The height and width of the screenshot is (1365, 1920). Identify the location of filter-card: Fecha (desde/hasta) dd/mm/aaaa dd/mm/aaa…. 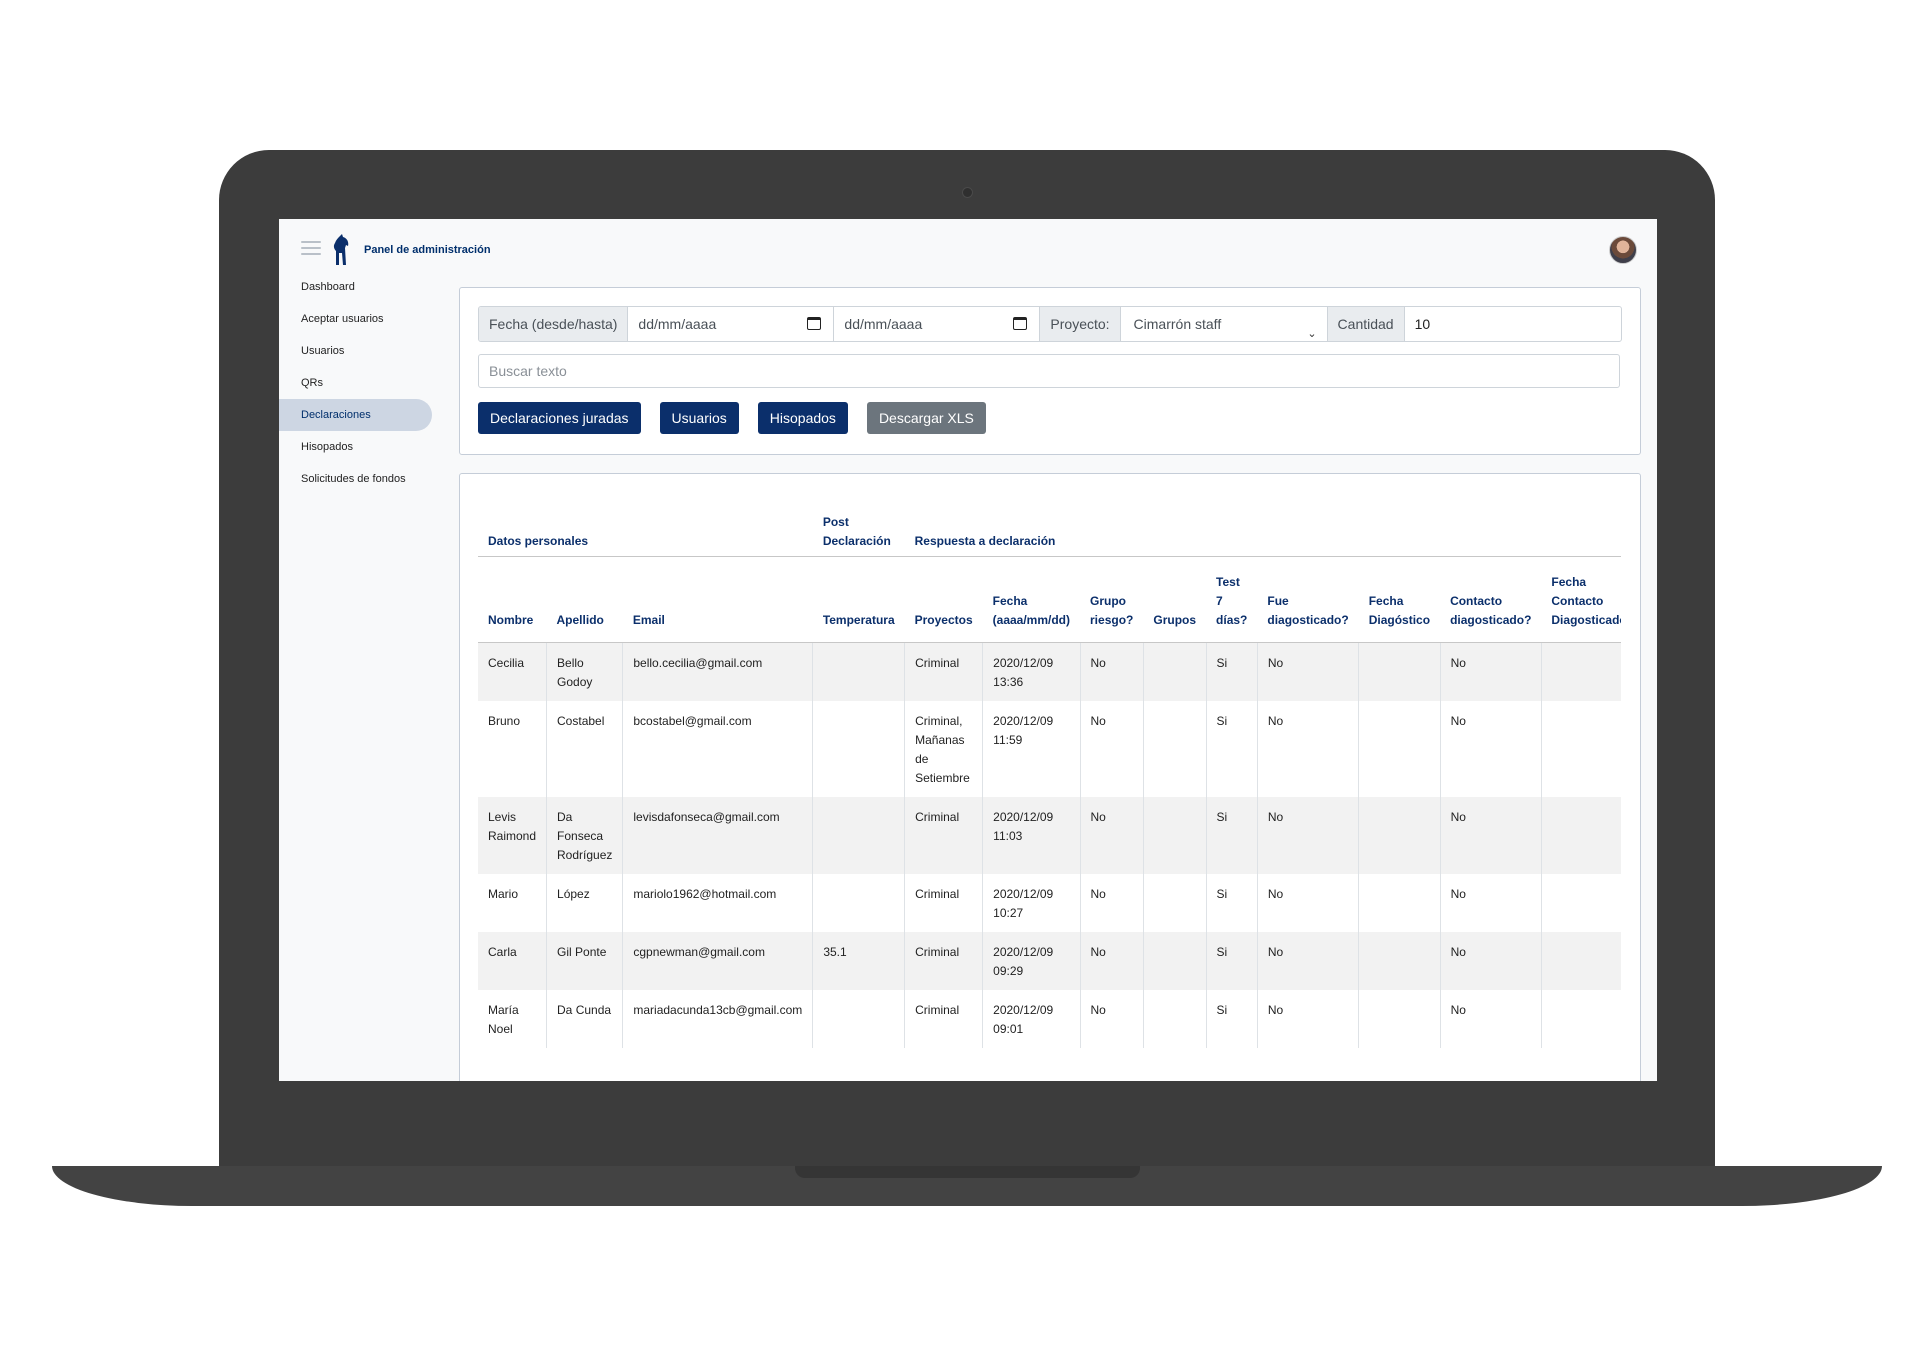
(1050, 371).